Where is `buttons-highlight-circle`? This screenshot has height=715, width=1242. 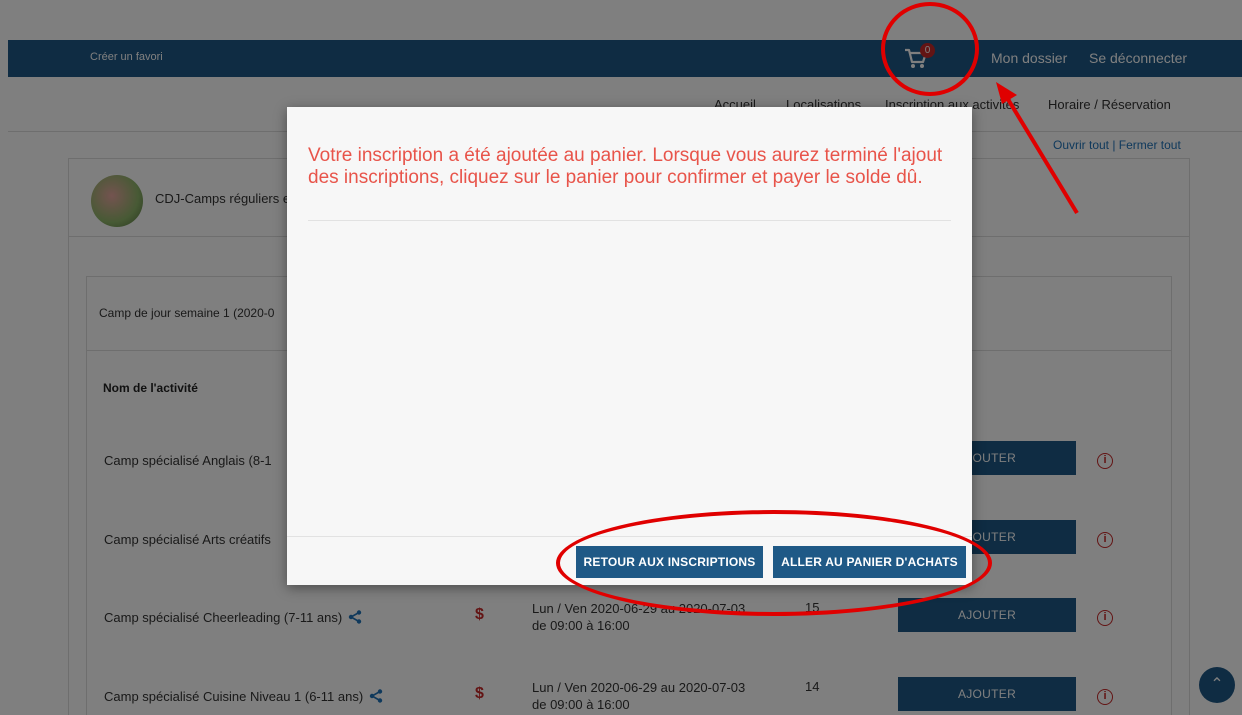
buttons-highlight-circle is located at coordinates (774, 563).